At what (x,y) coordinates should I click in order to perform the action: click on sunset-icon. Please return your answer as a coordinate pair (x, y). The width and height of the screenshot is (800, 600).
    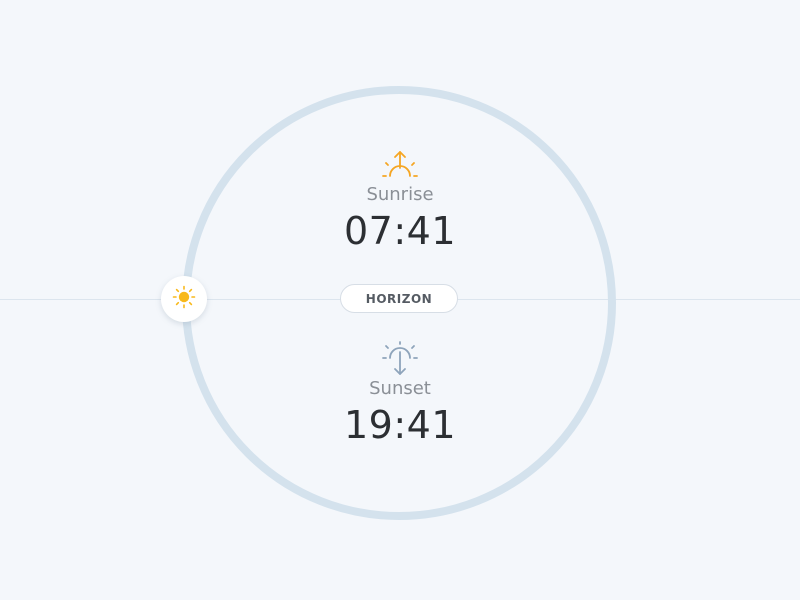
    Looking at the image, I should click on (400, 358).